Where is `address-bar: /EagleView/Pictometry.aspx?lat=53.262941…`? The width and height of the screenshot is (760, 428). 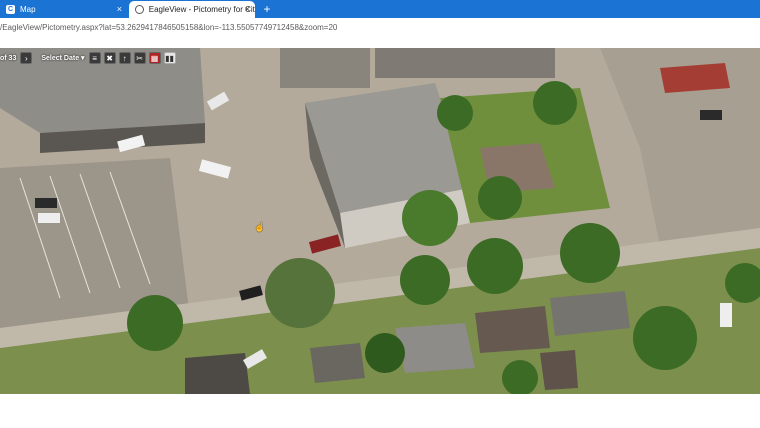 address-bar: /EagleView/Pictometry.aspx?lat=53.262941… is located at coordinates (380, 28).